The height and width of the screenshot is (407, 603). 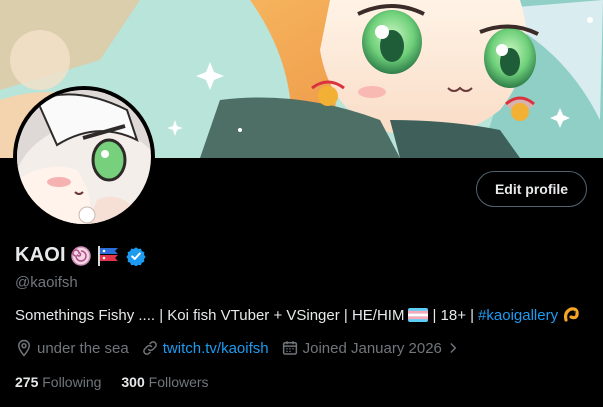 What do you see at coordinates (46, 282) in the screenshot?
I see `profile-handle: @kaoifsh` at bounding box center [46, 282].